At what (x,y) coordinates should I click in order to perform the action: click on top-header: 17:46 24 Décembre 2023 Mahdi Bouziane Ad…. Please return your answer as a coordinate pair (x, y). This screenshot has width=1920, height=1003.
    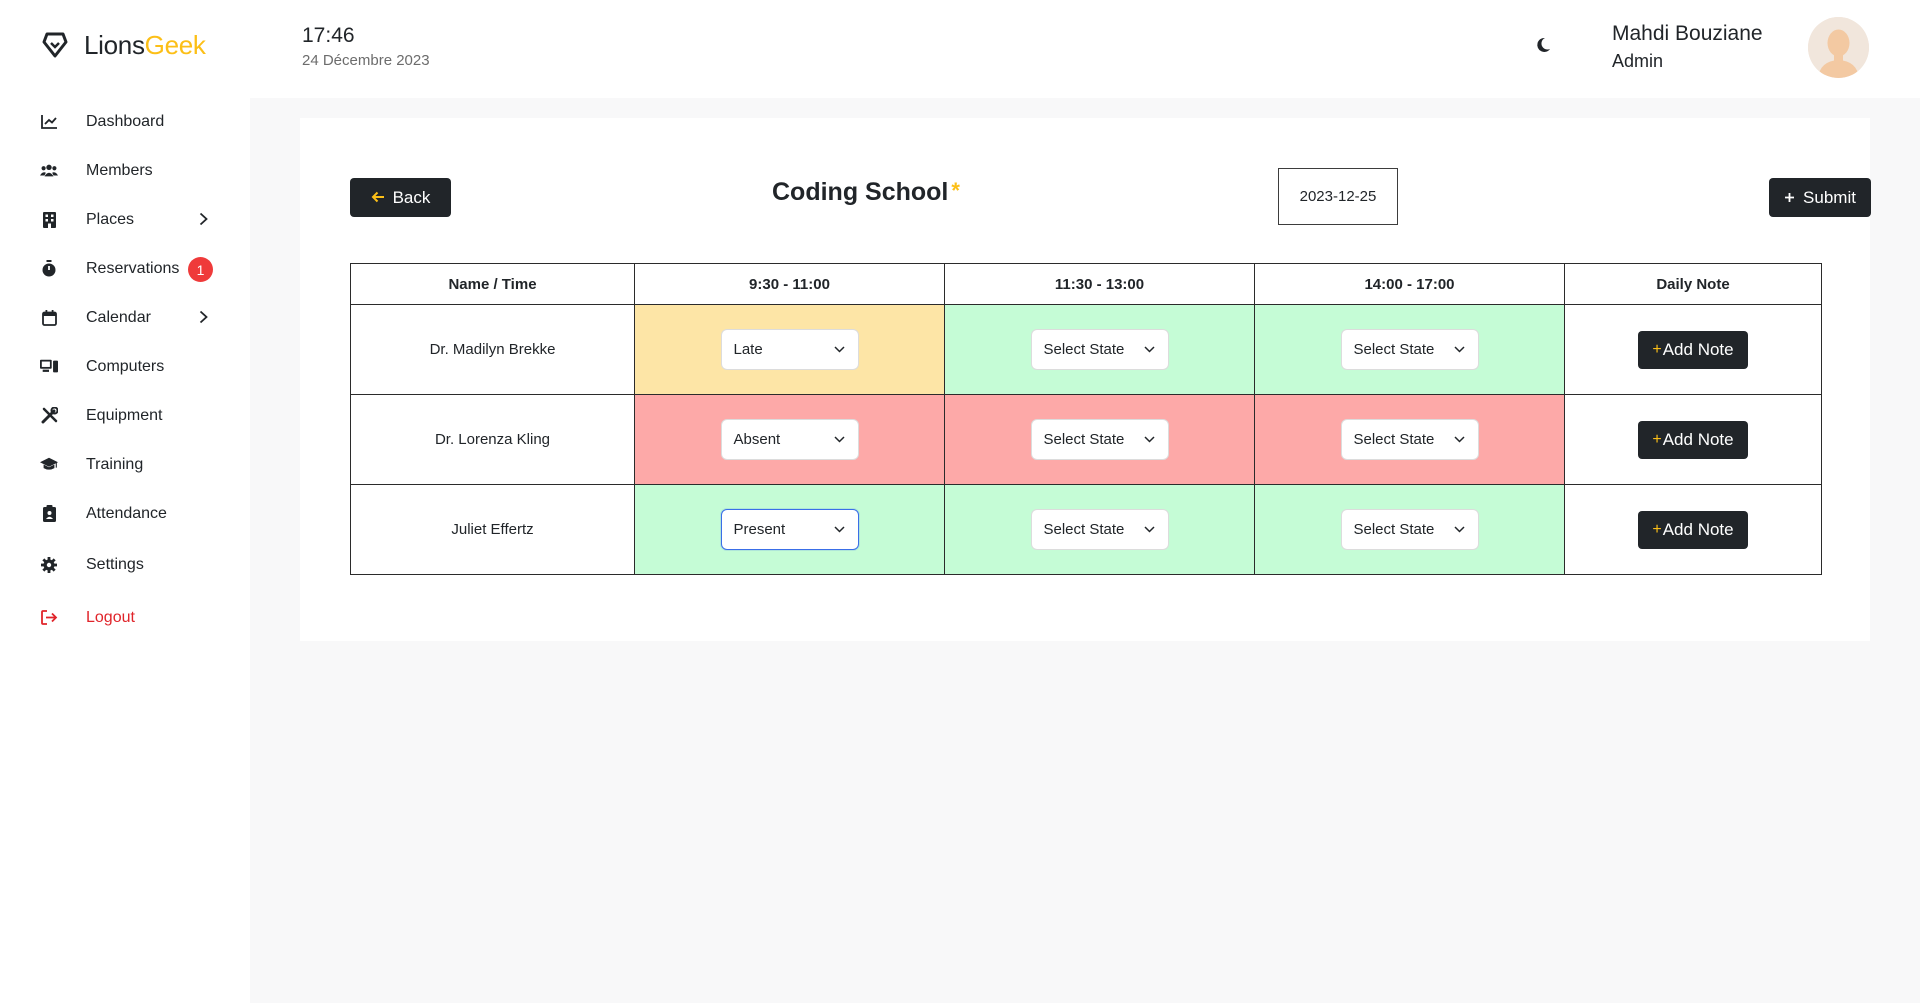
    Looking at the image, I should click on (1085, 49).